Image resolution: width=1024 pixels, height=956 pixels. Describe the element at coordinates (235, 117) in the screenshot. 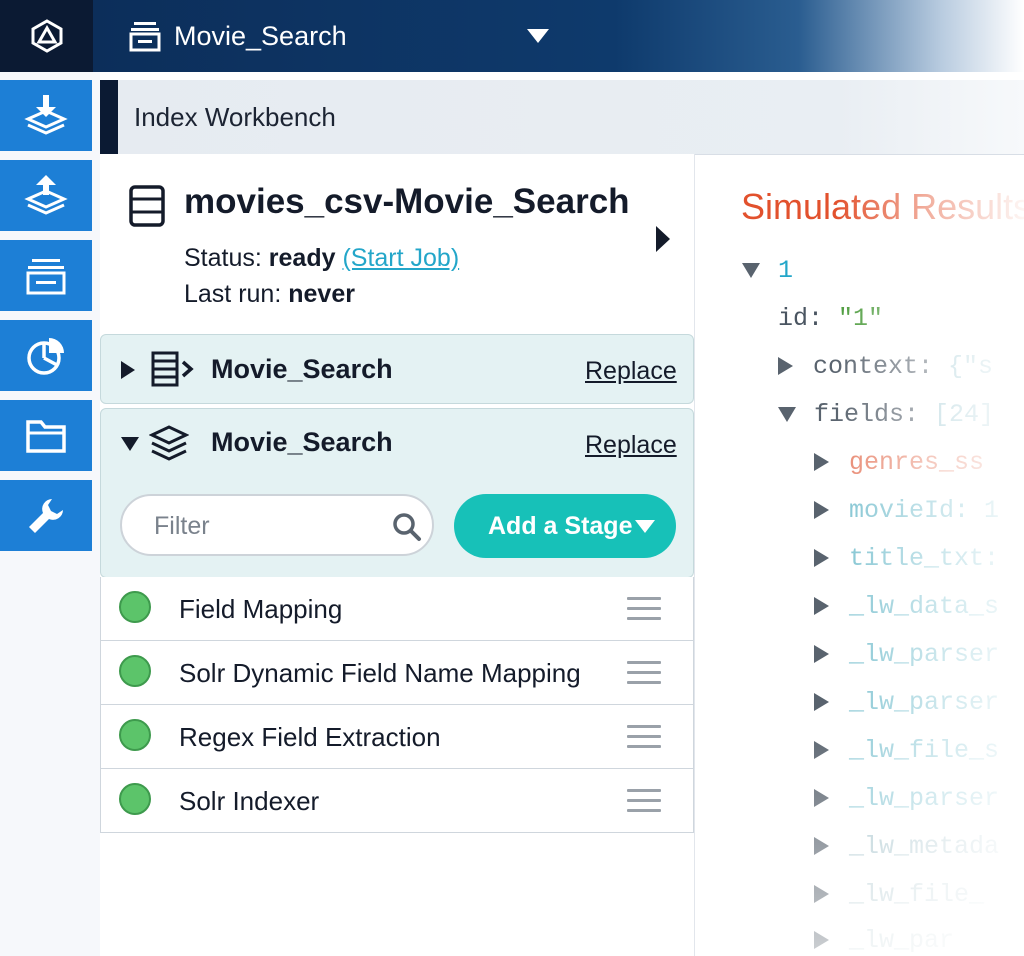

I see `page-title: Index Workbench` at that location.